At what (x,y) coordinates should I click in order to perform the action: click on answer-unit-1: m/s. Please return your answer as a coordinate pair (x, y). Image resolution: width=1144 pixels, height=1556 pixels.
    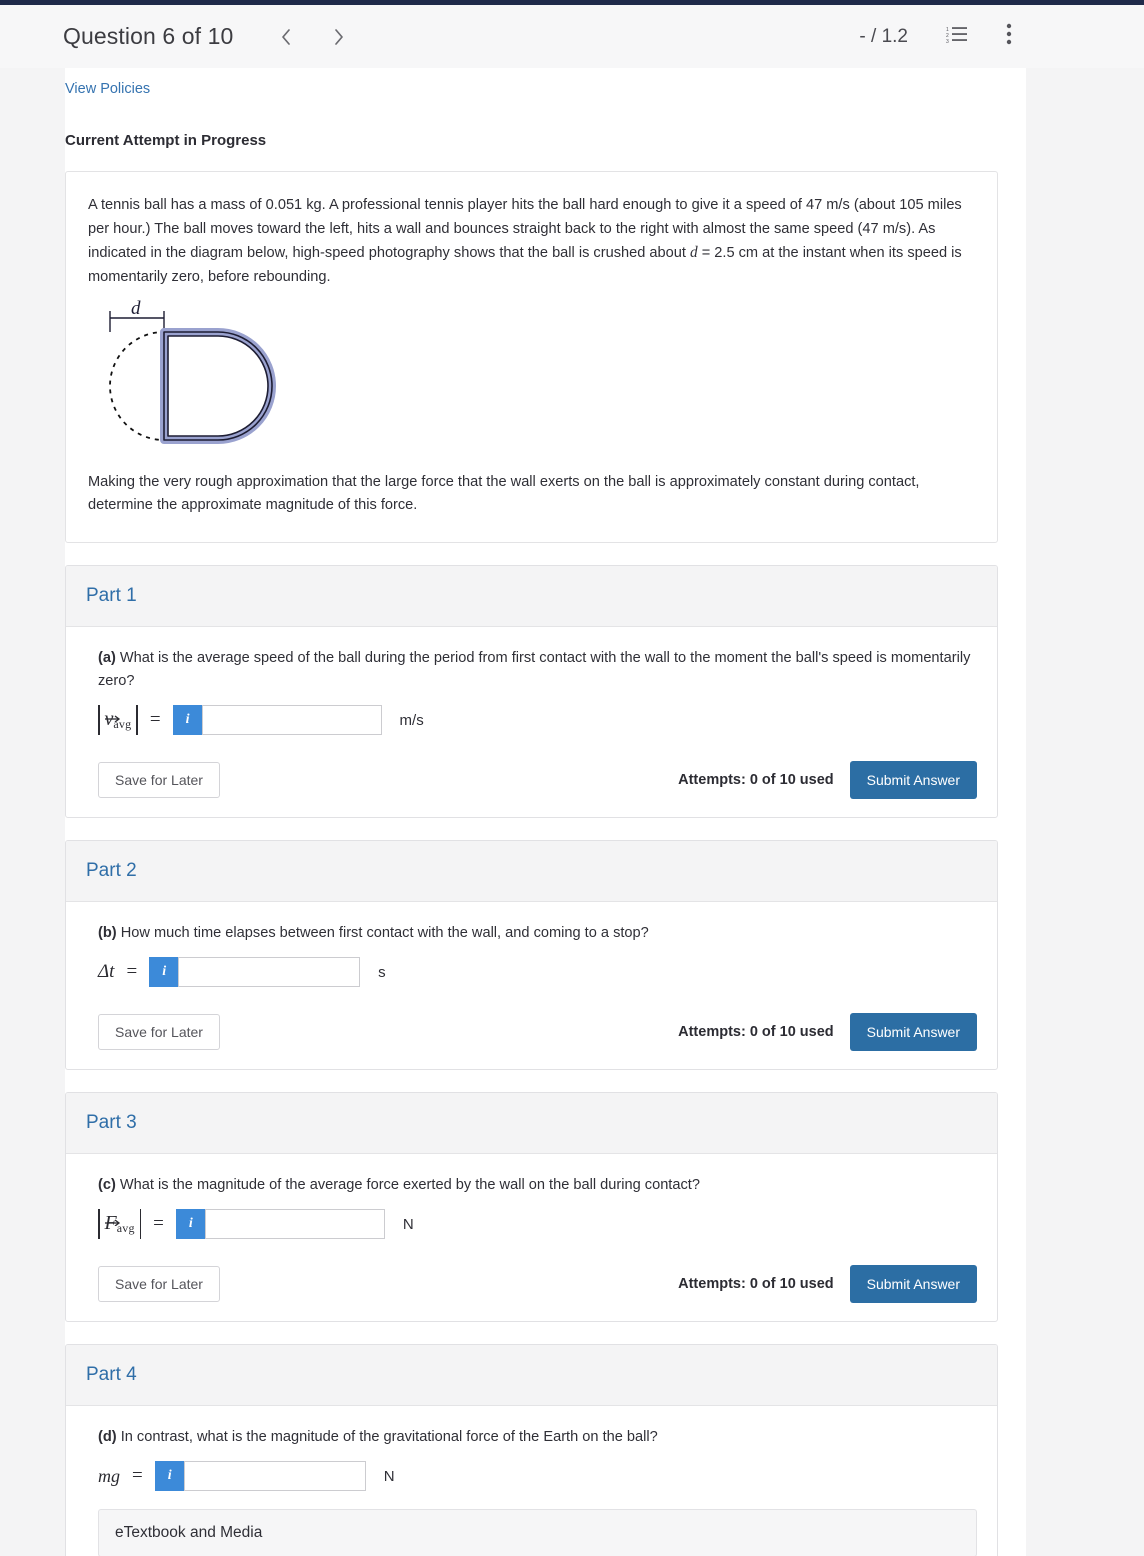
    Looking at the image, I should click on (411, 720).